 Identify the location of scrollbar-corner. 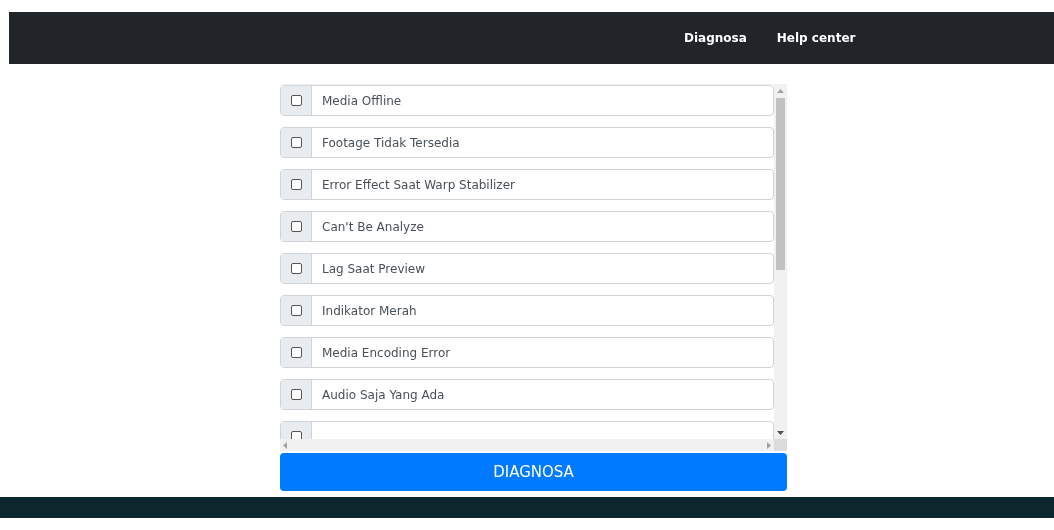
(780, 445).